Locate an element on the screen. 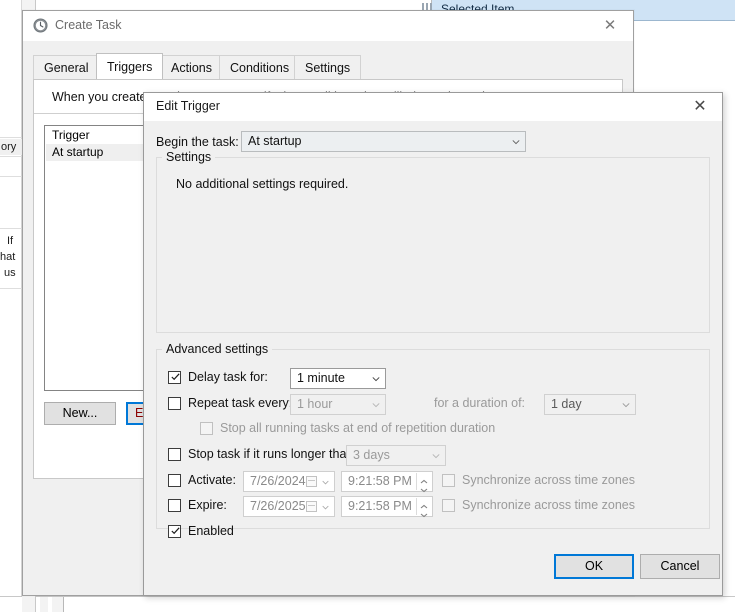  activate-sync-checkbox is located at coordinates (448, 480).